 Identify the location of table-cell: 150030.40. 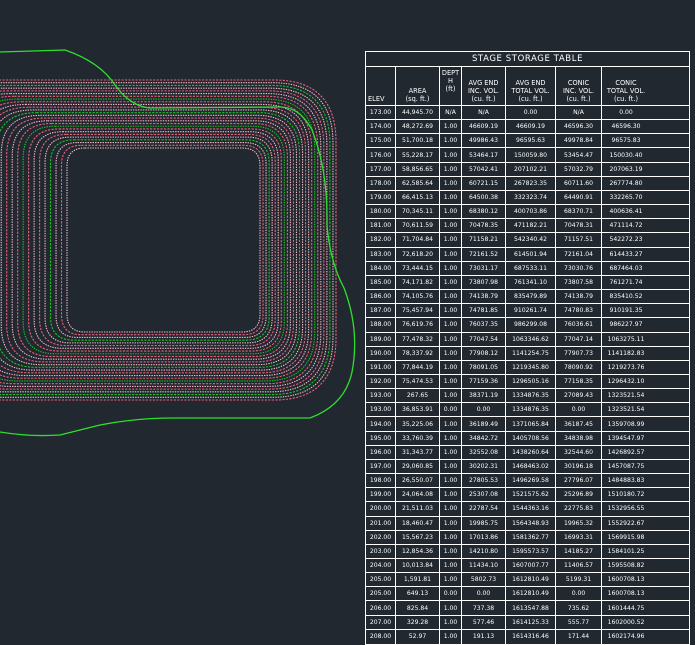
(626, 155).